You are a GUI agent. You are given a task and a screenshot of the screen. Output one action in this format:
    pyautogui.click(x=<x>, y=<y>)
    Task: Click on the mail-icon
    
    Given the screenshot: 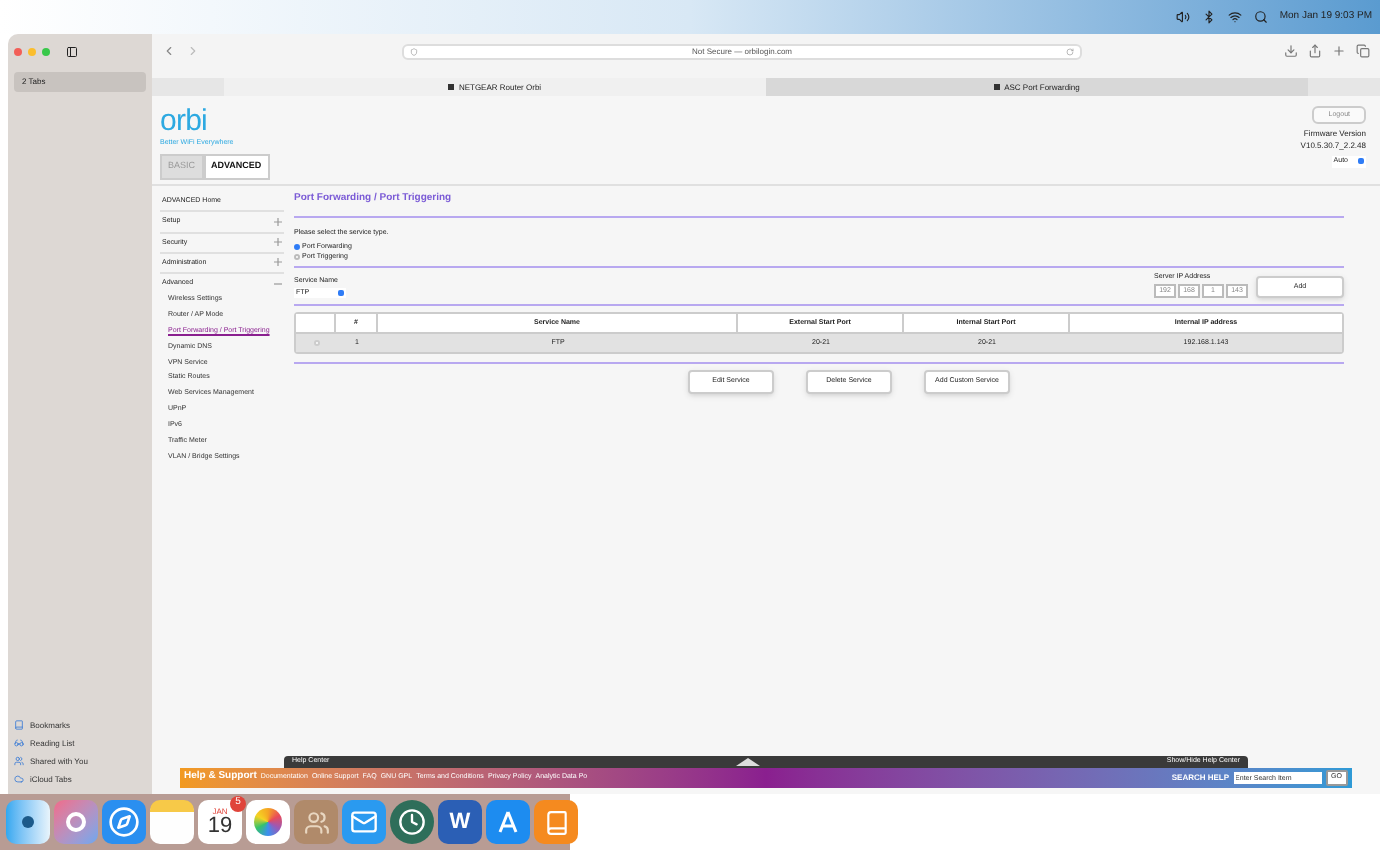 What is the action you would take?
    pyautogui.click(x=364, y=822)
    